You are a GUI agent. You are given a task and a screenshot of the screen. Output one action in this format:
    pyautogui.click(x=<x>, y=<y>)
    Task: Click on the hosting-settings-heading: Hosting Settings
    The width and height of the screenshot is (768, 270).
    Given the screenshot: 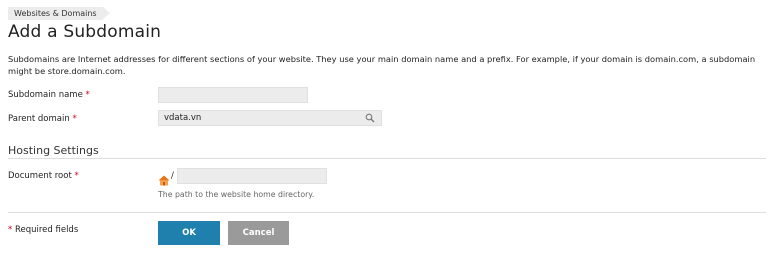 What is the action you would take?
    pyautogui.click(x=53, y=150)
    